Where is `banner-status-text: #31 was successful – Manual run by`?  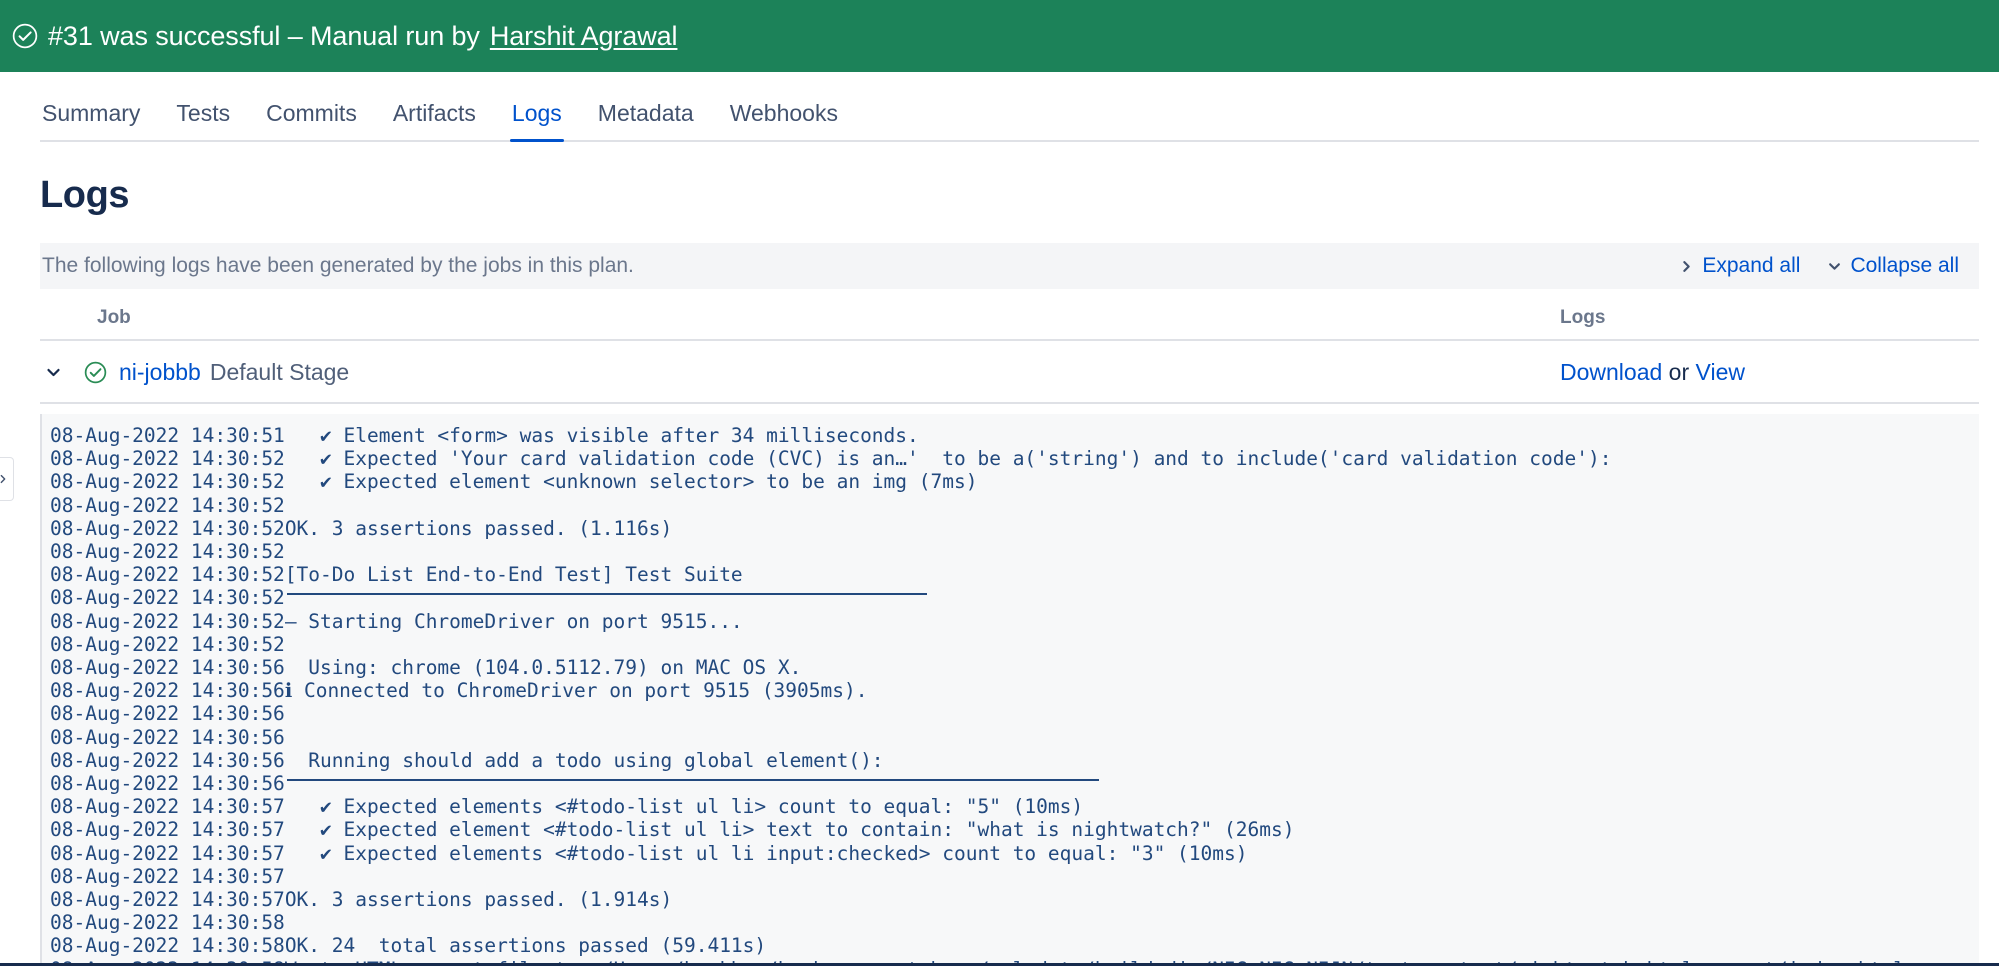
banner-status-text: #31 was successful – Manual run by is located at coordinates (264, 35).